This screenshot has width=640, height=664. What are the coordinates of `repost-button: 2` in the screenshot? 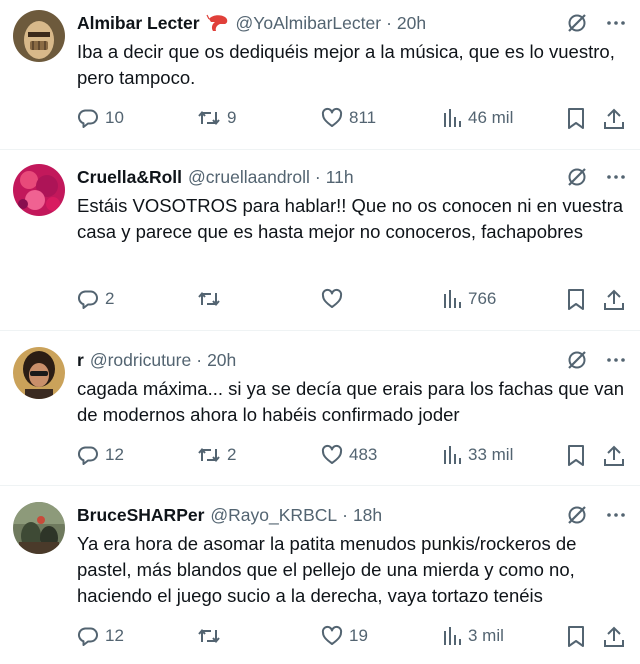 It's located at (216, 455).